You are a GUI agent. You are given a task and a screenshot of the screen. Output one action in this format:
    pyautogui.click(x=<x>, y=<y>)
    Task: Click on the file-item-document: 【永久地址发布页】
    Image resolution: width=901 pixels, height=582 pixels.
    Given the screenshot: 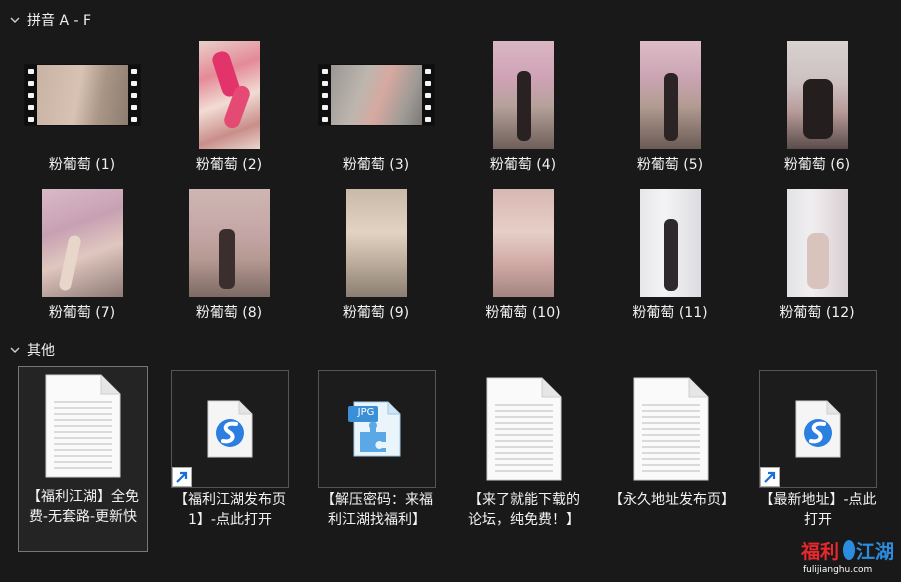 What is the action you would take?
    pyautogui.click(x=671, y=440)
    